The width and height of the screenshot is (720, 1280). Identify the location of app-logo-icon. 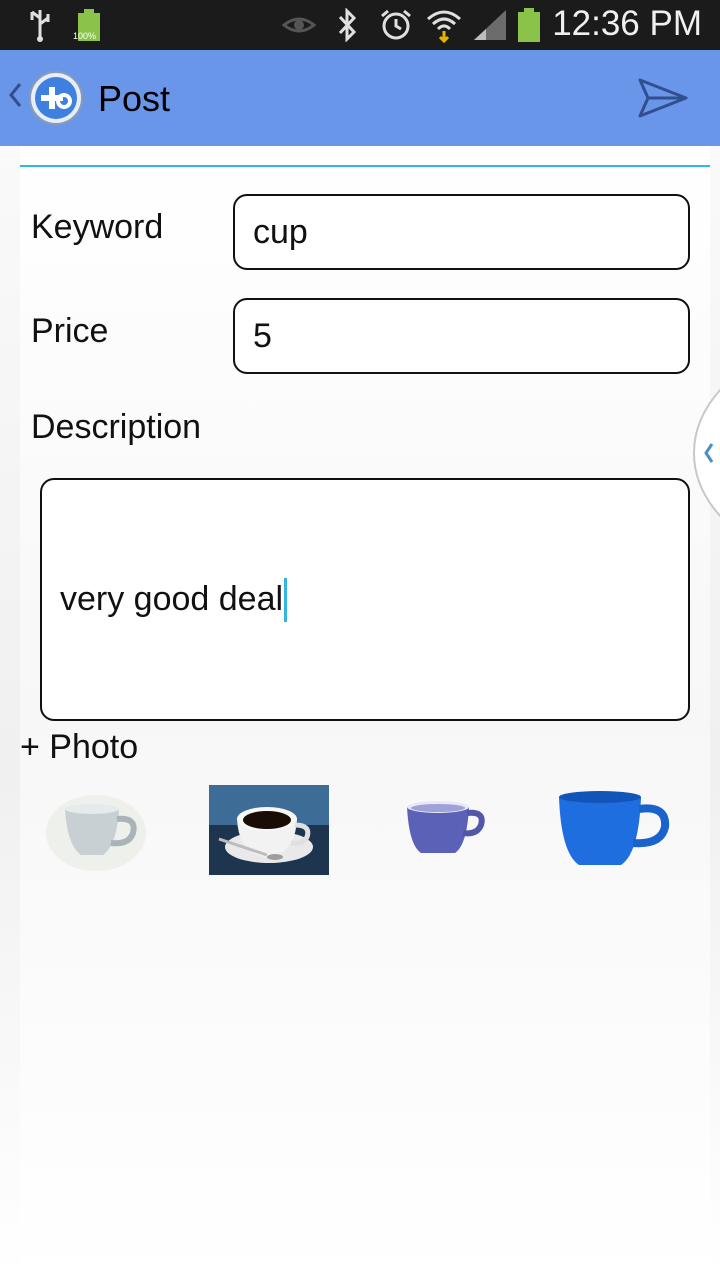
(56, 98).